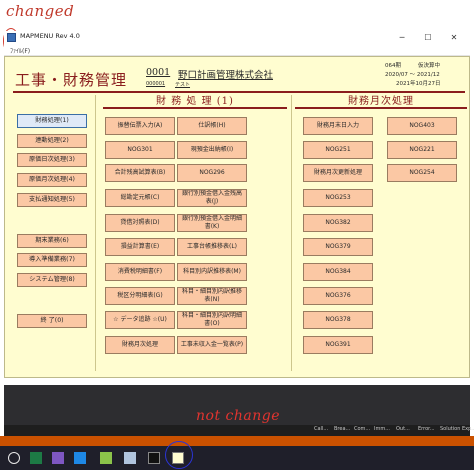  Describe the element at coordinates (52, 200) in the screenshot. I see `sidebar-item: 支払通知処理(5)` at that location.